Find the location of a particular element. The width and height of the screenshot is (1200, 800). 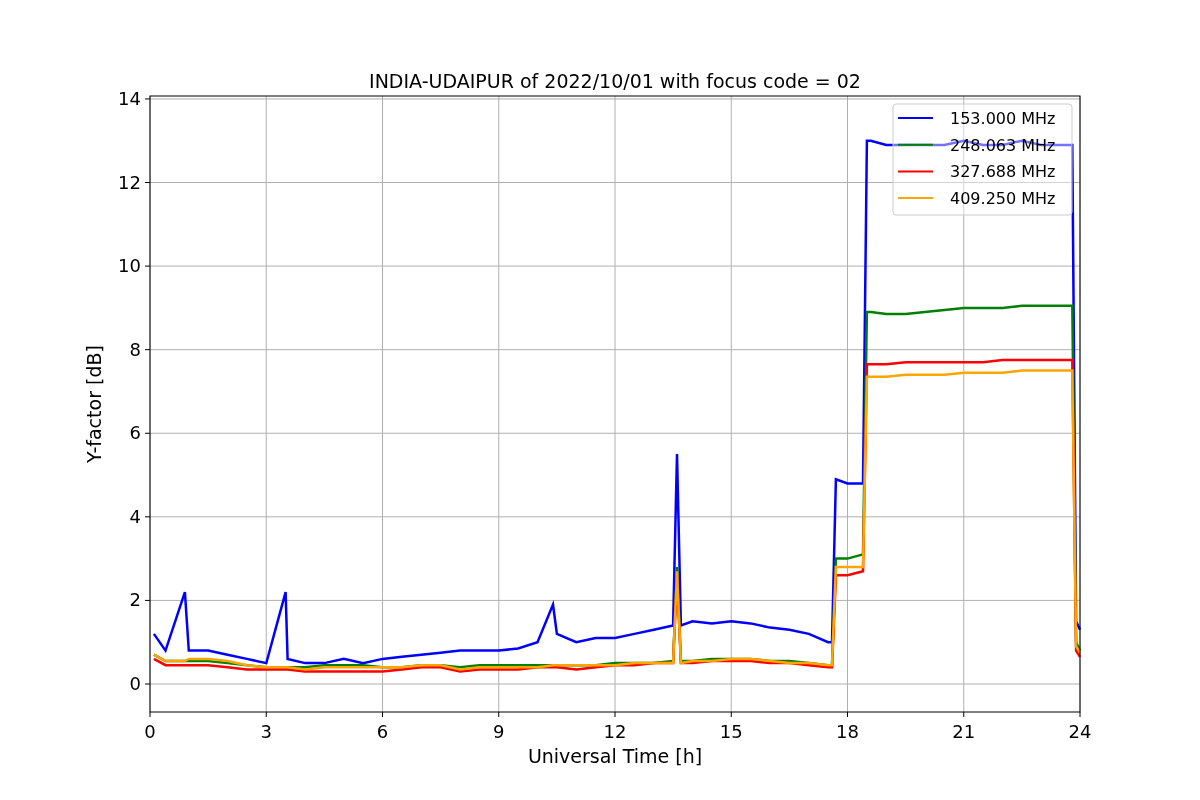

y-tick-label: 12 is located at coordinates (129, 182).